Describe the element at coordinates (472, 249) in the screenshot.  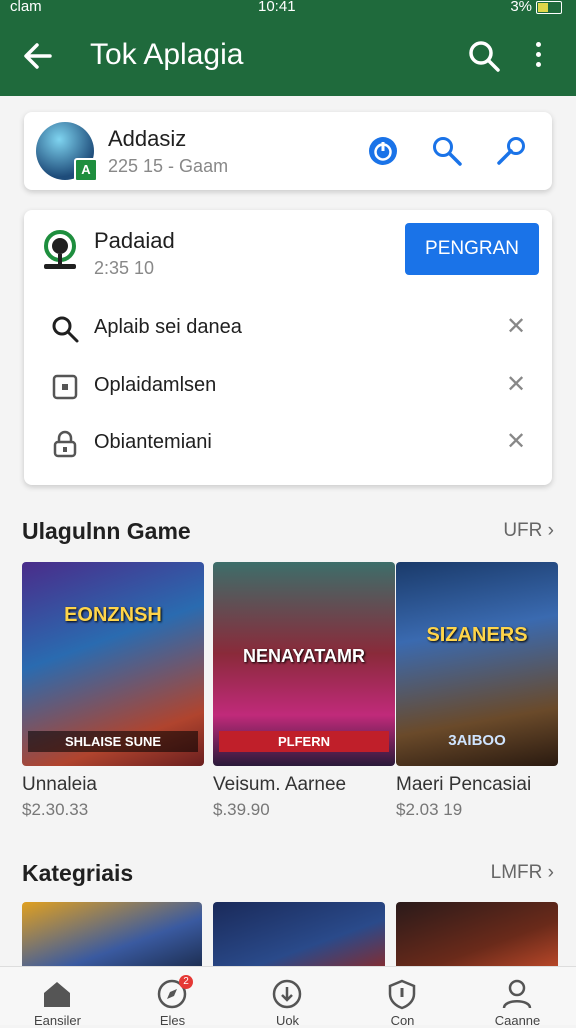
I see `primary-action-button: PENGRAN` at that location.